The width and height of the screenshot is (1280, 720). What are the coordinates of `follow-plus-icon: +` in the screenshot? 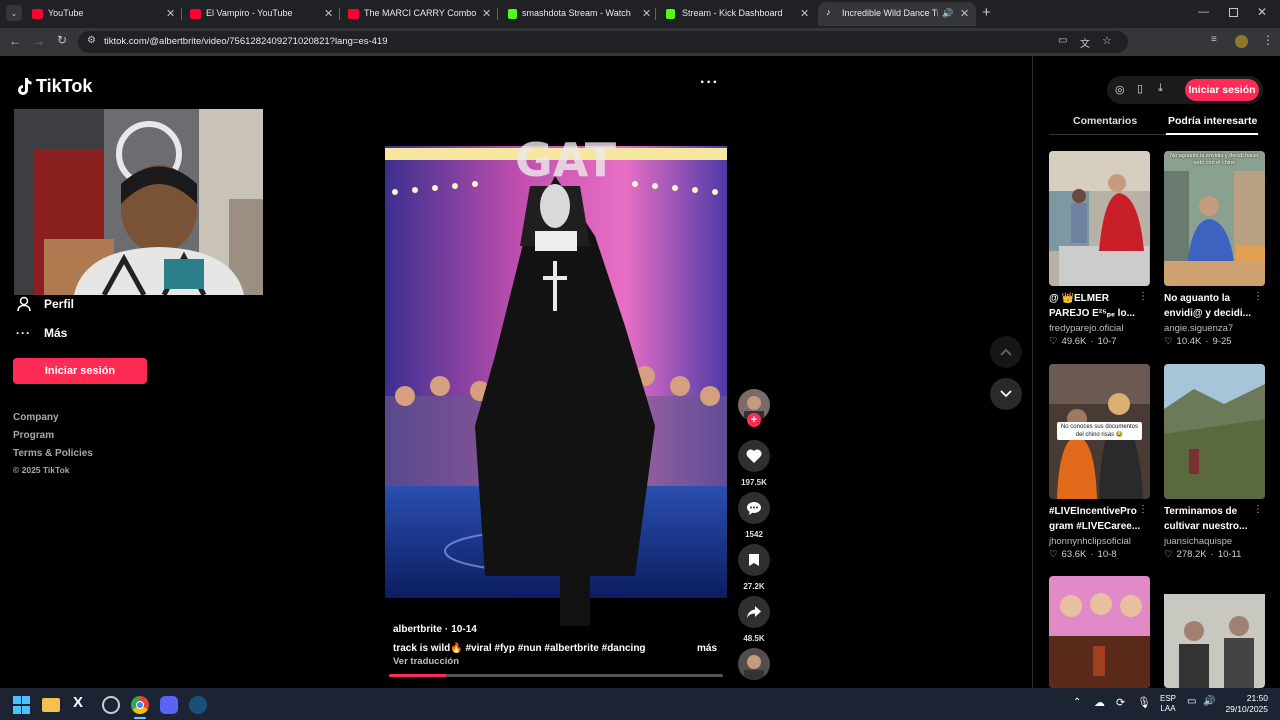 It's located at (754, 420).